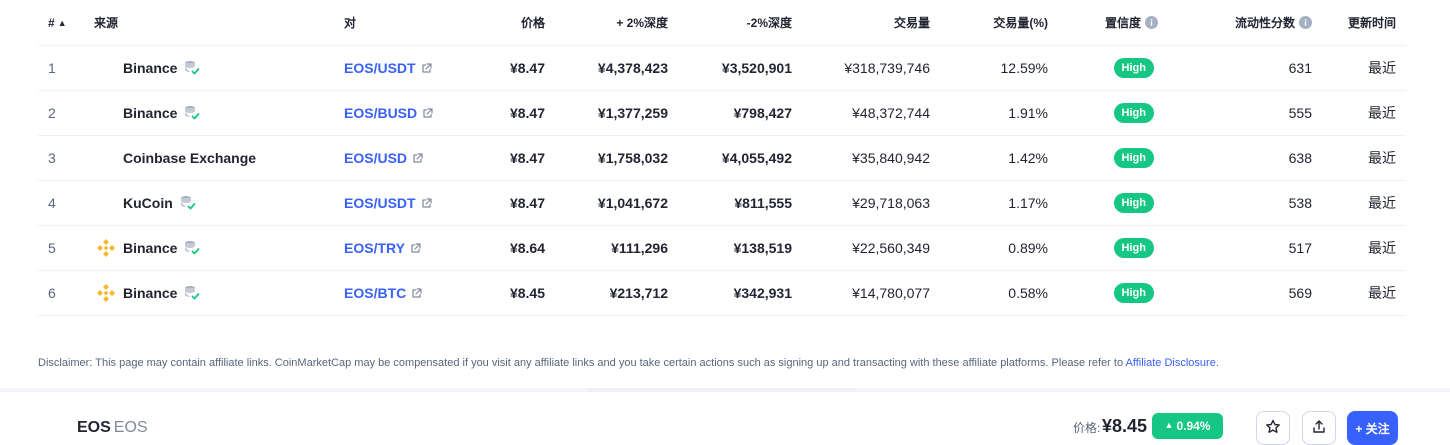 This screenshot has width=1450, height=445. Describe the element at coordinates (1241, 113) in the screenshot. I see `liquidity-cell: 555` at that location.